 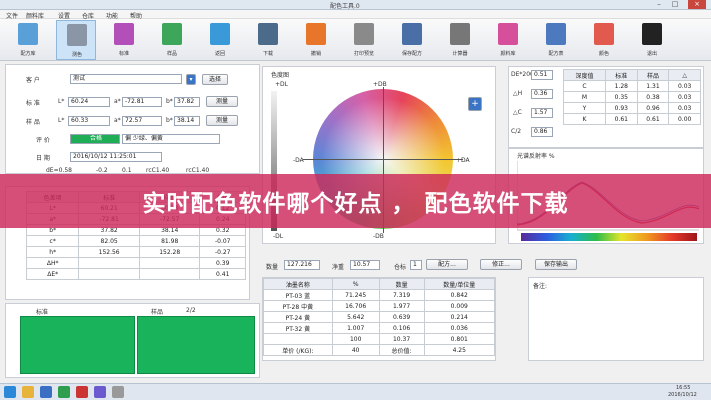 What do you see at coordinates (416, 265) in the screenshot?
I see `stock-input: 1` at bounding box center [416, 265].